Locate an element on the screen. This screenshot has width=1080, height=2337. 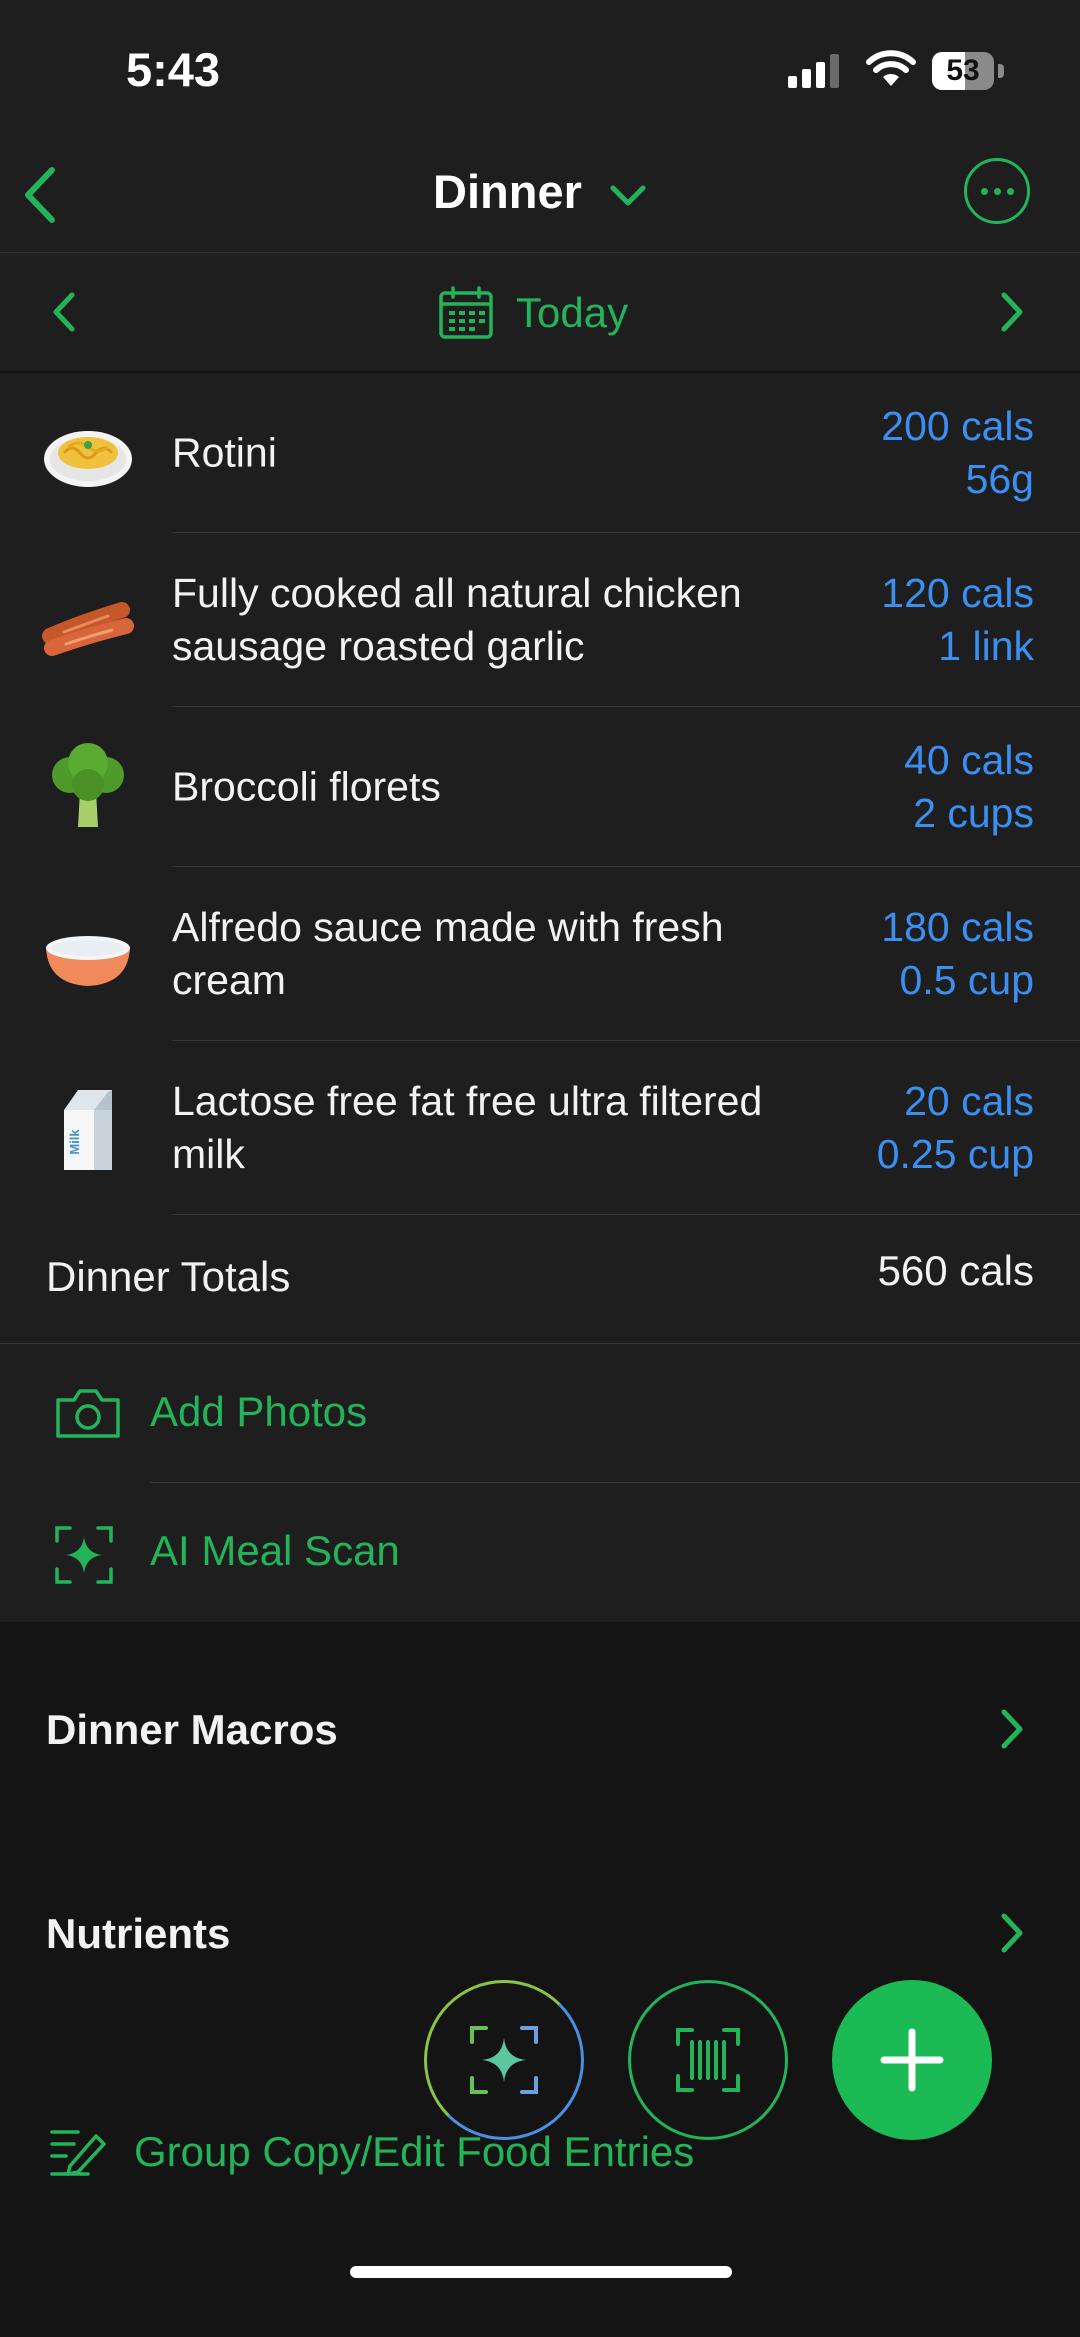
meal-title-dropdown: Dinner is located at coordinates (540, 191).